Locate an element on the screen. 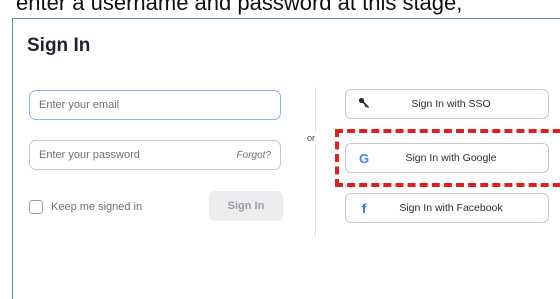 This screenshot has height=299, width=560. sso-sign-in-button: Sign In with SSO is located at coordinates (447, 104).